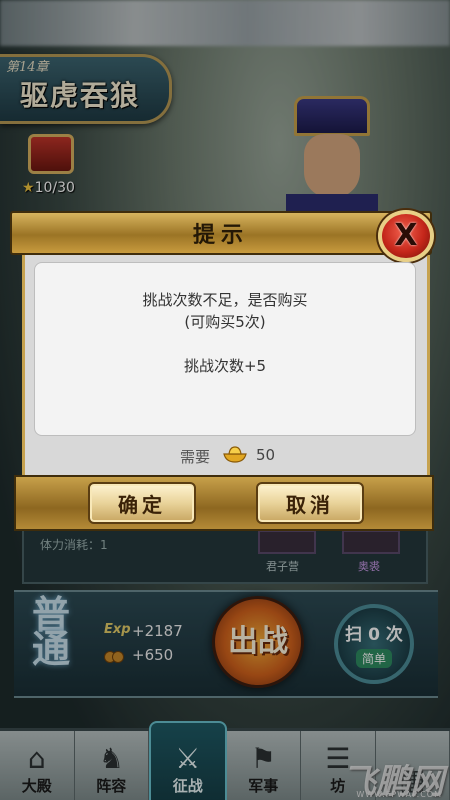 The height and width of the screenshot is (800, 450). I want to click on cancel-label: 取消, so click(310, 504).